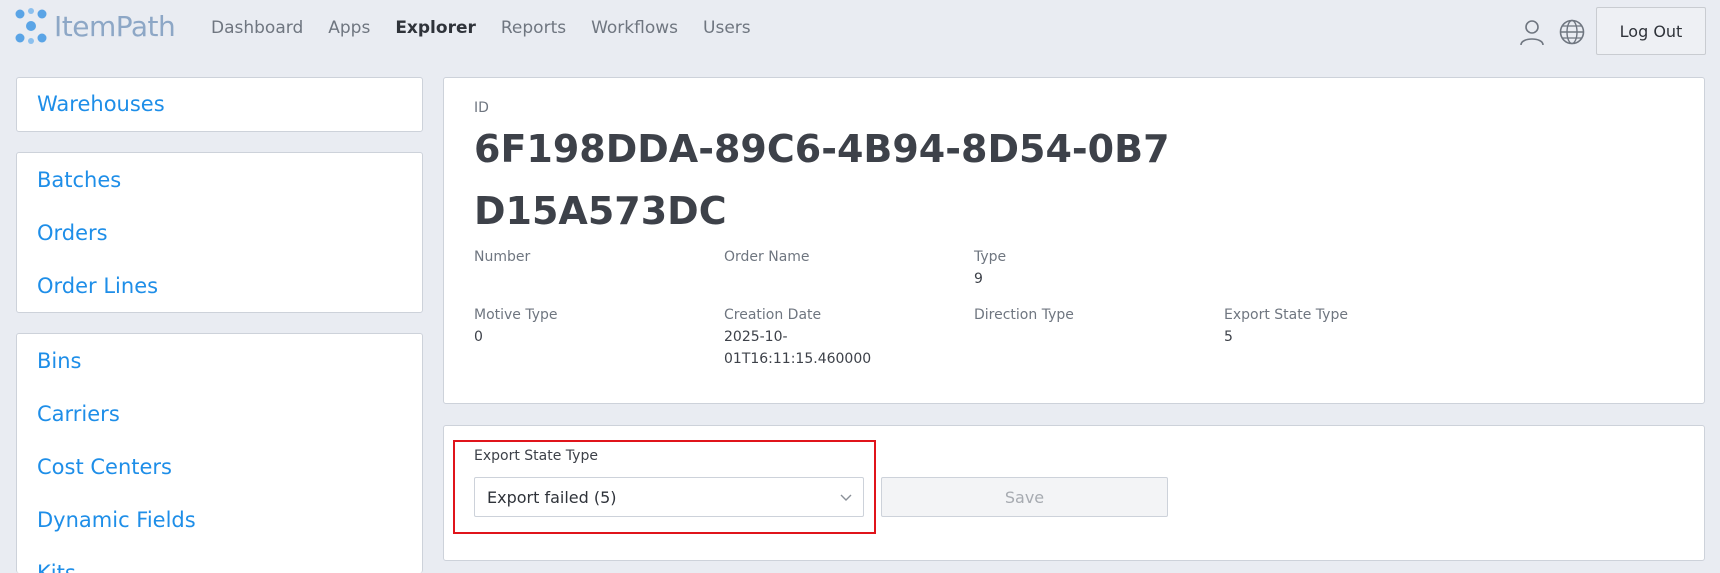  I want to click on direction-type-label: Direction Type, so click(1024, 315).